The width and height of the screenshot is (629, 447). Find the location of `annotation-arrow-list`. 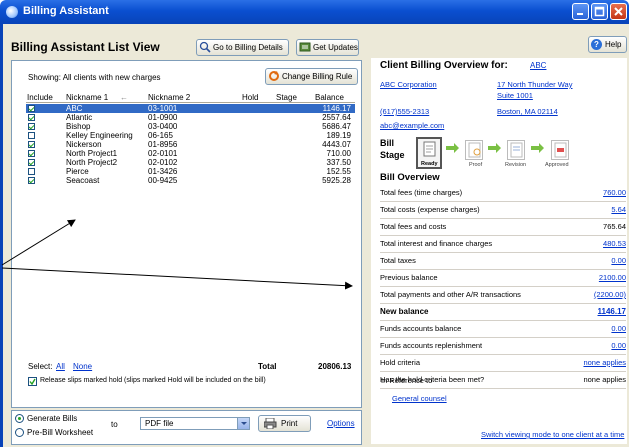

annotation-arrow-list is located at coordinates (38, 242).